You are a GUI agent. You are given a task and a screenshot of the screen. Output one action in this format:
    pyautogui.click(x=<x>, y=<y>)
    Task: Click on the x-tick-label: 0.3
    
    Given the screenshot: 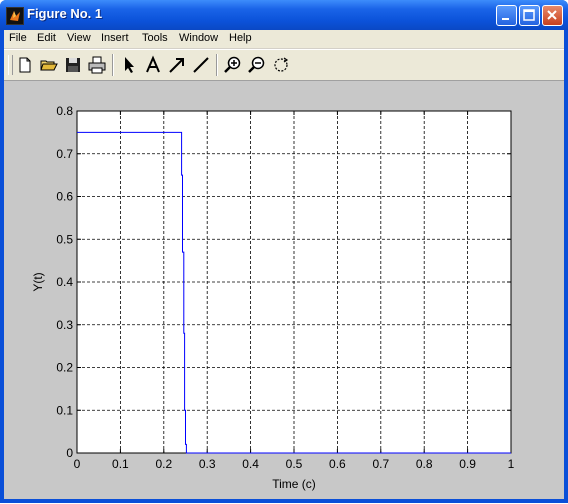 What is the action you would take?
    pyautogui.click(x=207, y=464)
    